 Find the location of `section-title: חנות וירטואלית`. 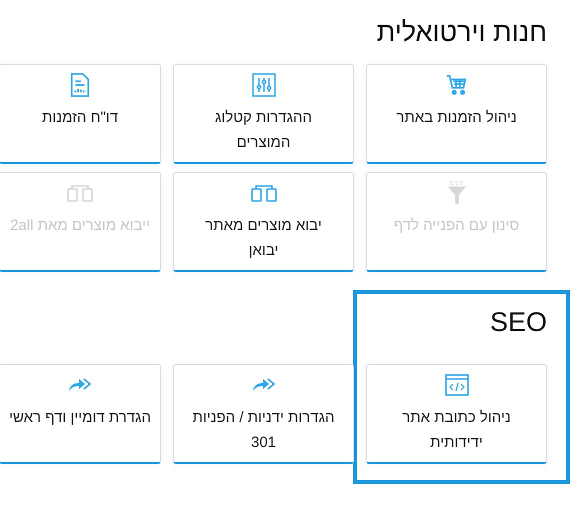

section-title: חנות וירטואלית is located at coordinates (461, 32).